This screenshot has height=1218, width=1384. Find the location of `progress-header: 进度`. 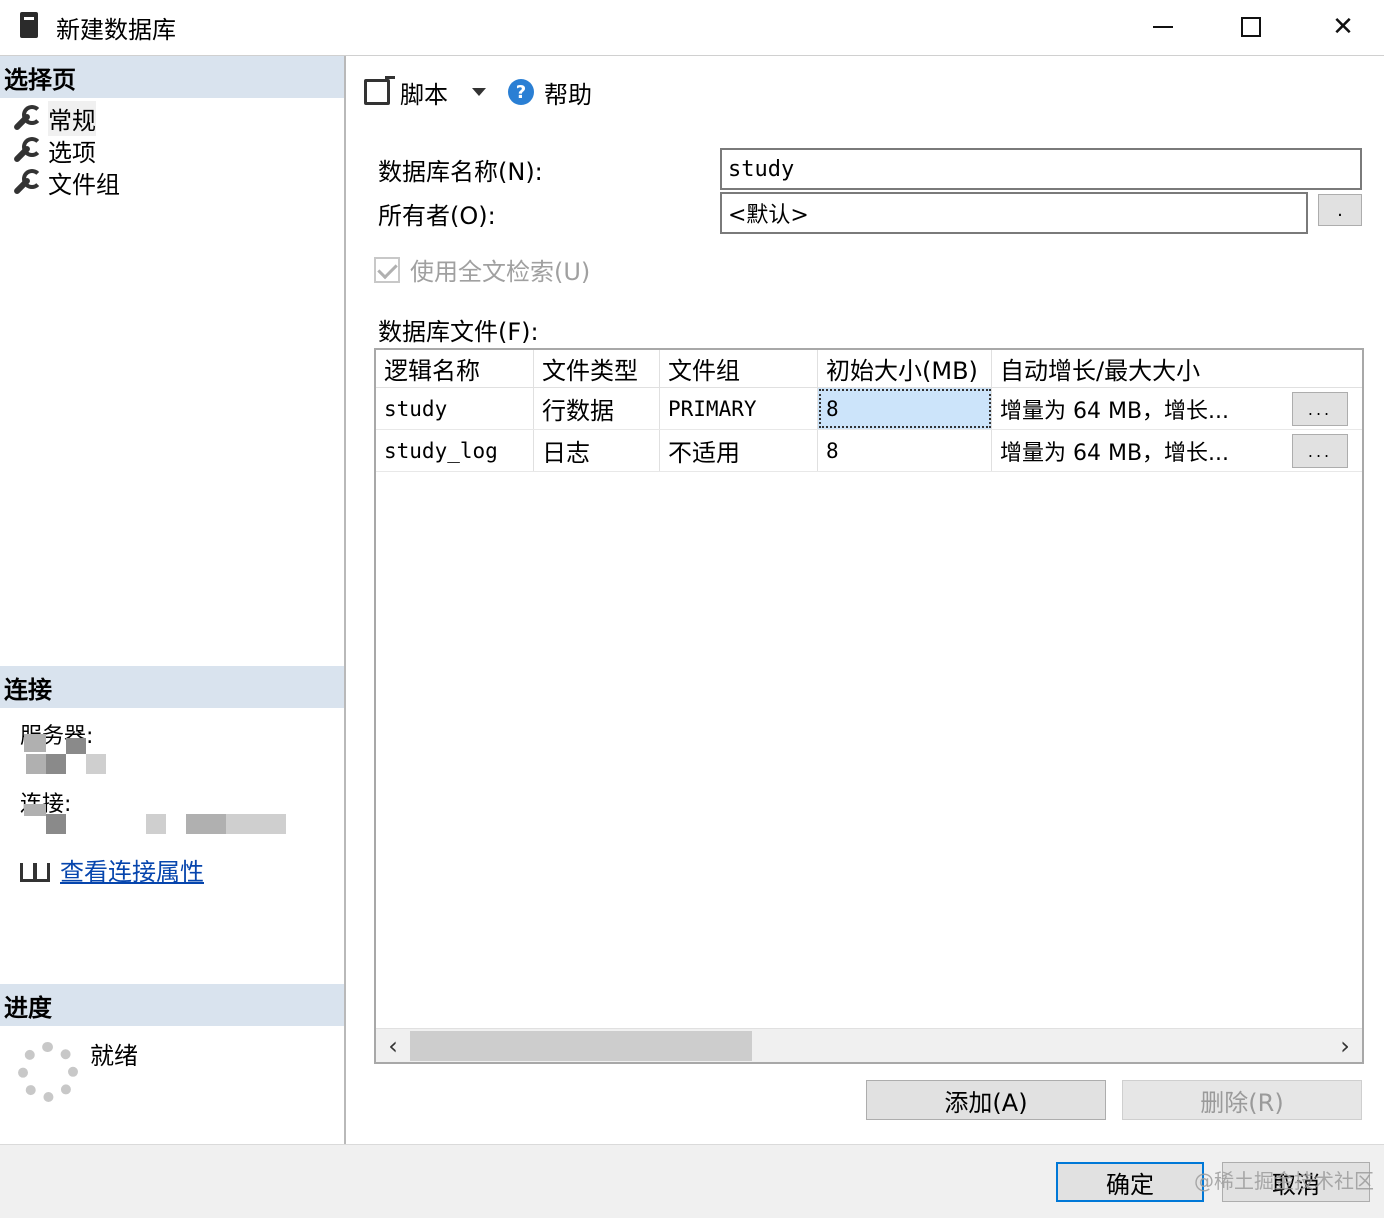

progress-header: 进度 is located at coordinates (172, 1005).